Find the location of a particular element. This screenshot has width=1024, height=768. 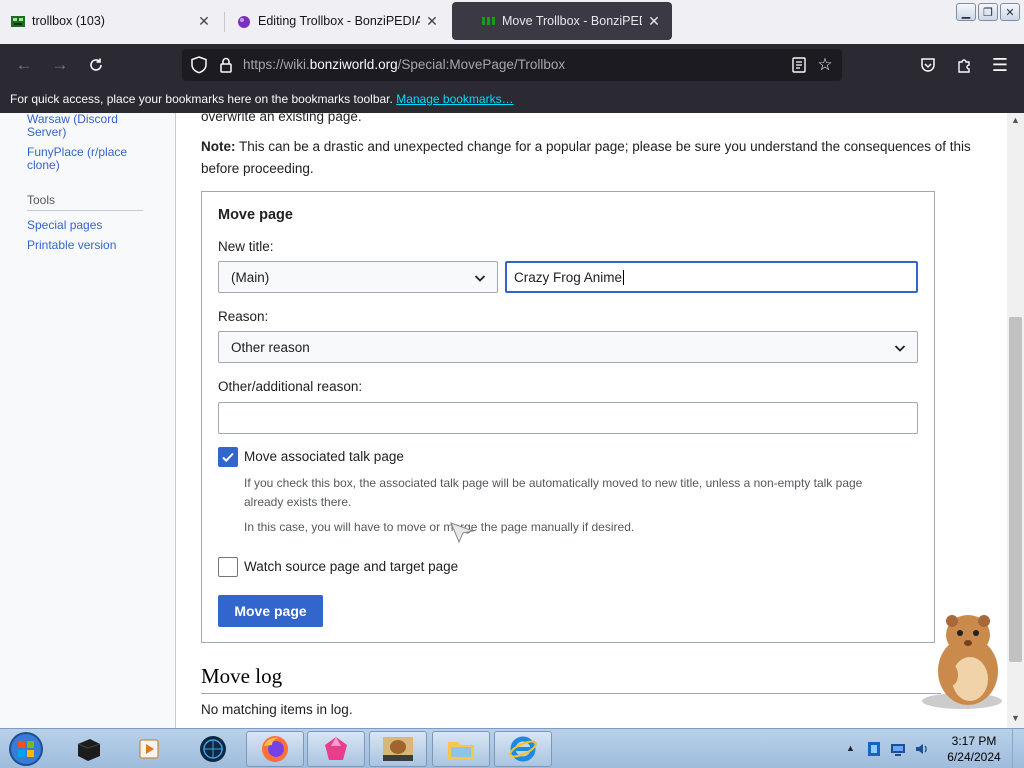

tab-title: Move Trollbox - BonziPEDIA is located at coordinates (572, 21).